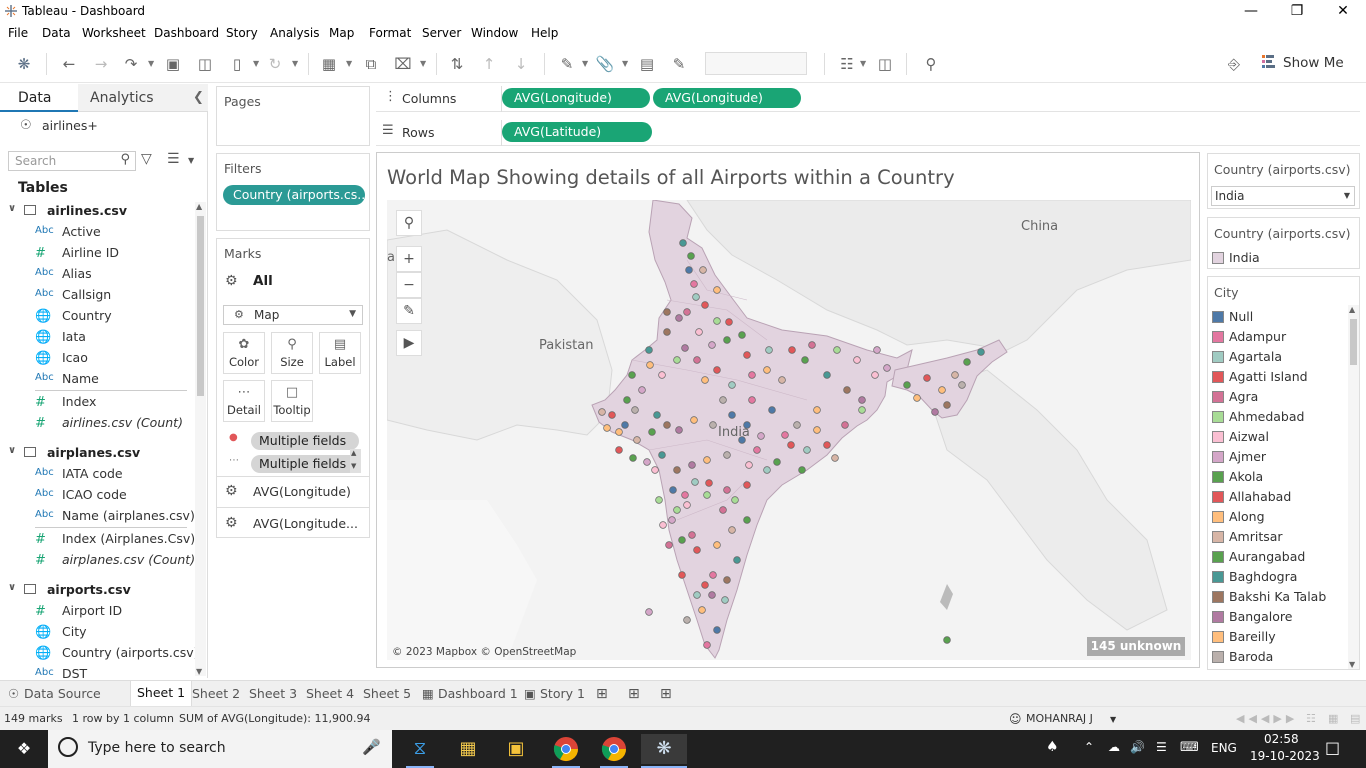  Describe the element at coordinates (95, 233) in the screenshot. I see `field-item: Abc Active` at that location.